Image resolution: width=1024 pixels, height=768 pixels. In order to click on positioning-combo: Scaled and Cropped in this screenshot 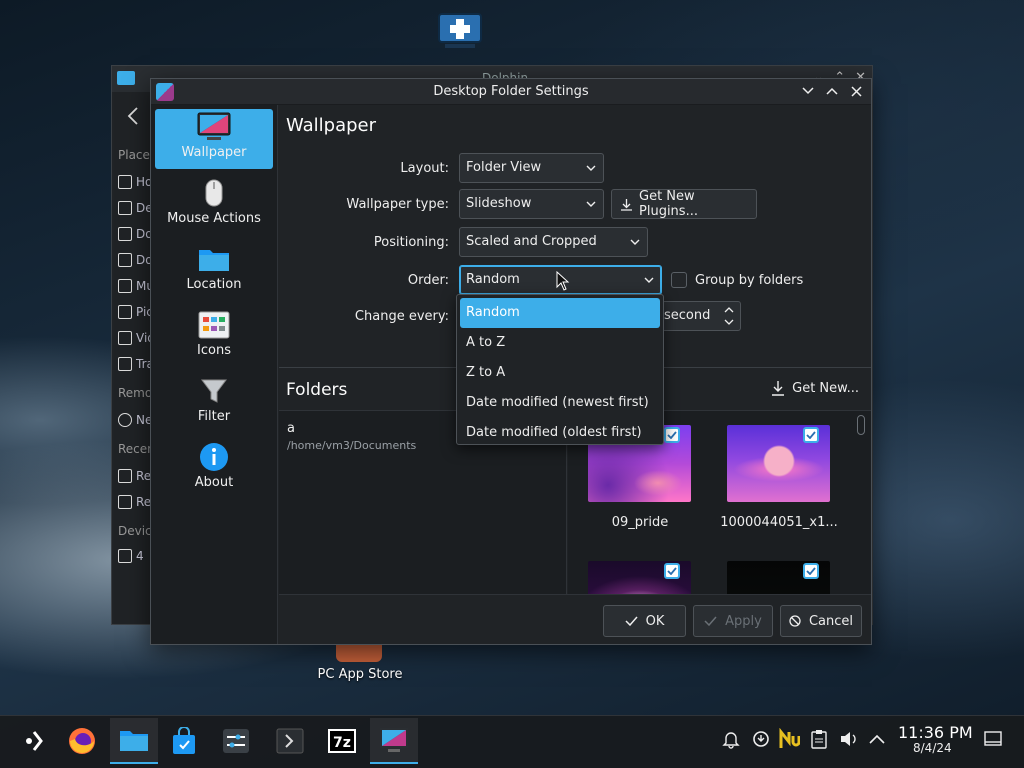, I will do `click(553, 242)`.